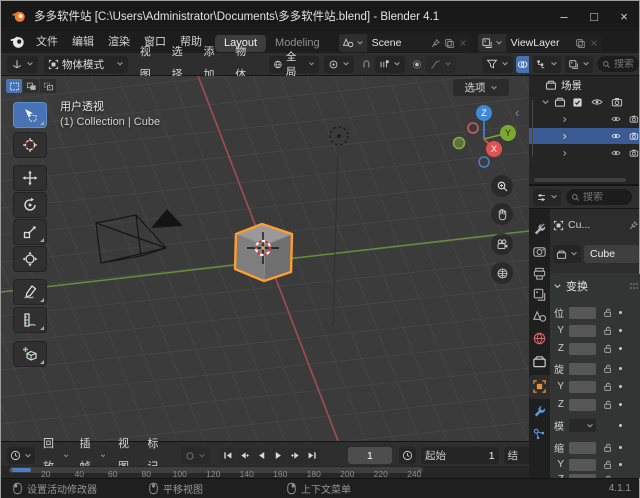  I want to click on scene-browse-button, so click(352, 43).